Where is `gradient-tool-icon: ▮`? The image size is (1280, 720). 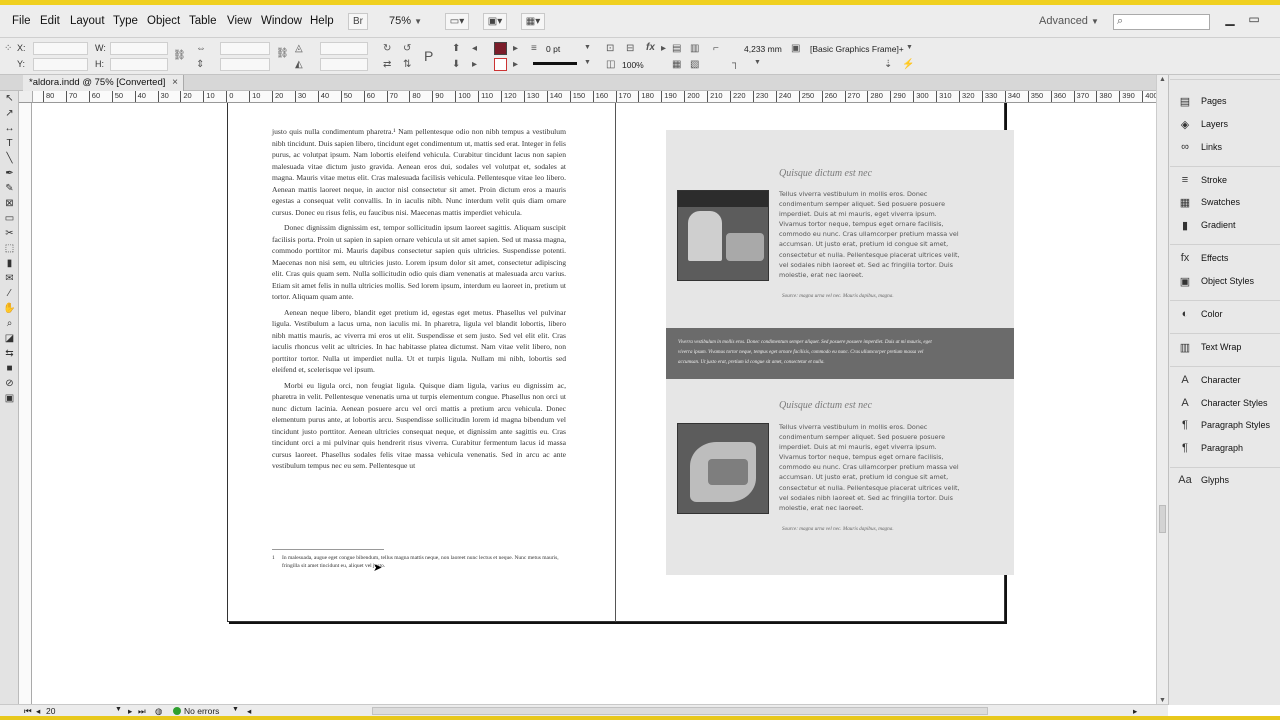
gradient-tool-icon: ▮ is located at coordinates (9, 263).